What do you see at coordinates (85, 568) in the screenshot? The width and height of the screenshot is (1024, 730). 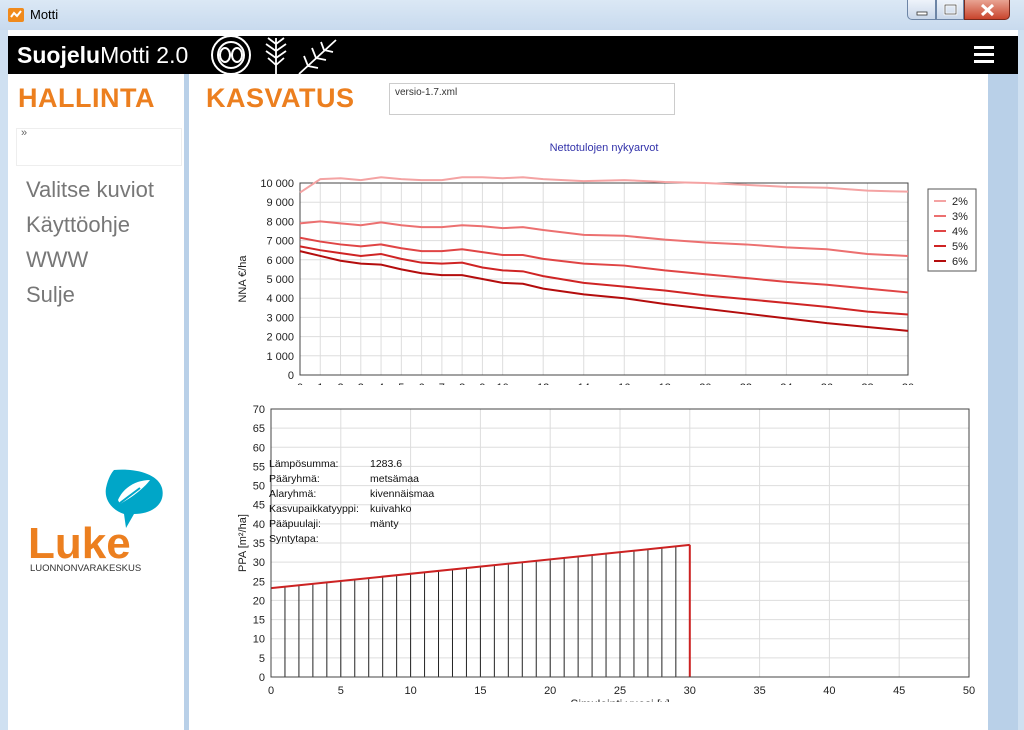 I see `luke-logo-subtext: LUONNONVARAKESKUS` at bounding box center [85, 568].